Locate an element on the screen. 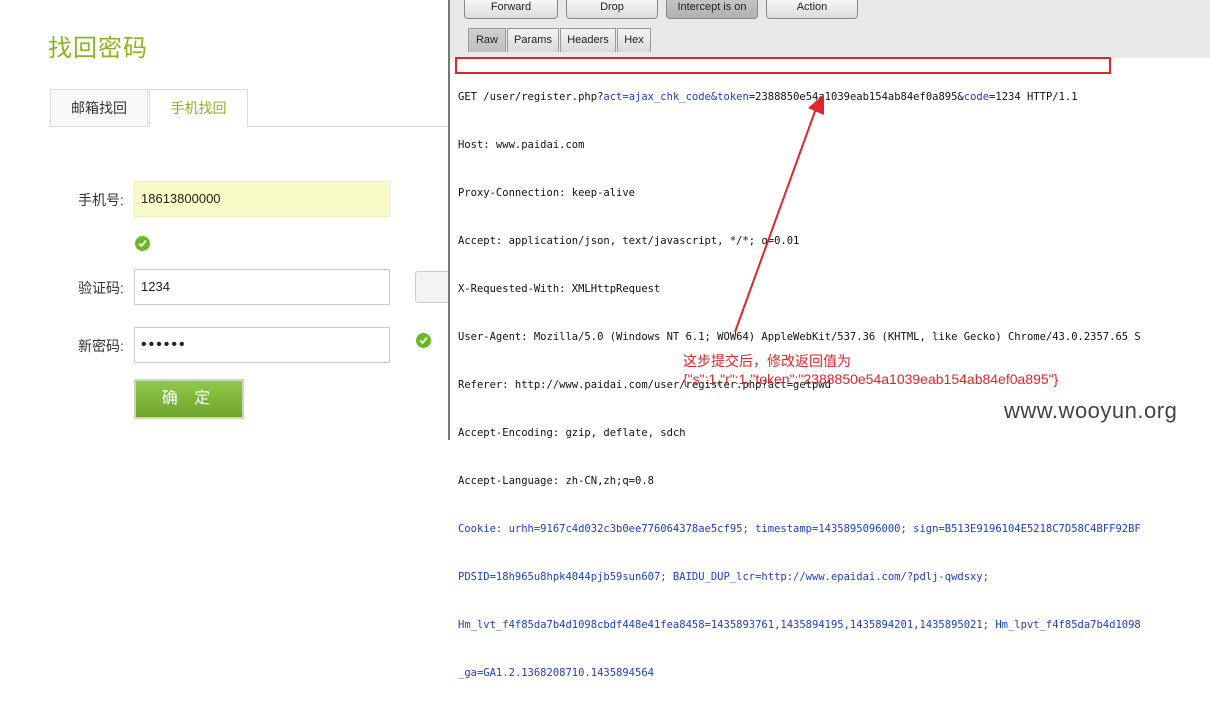 This screenshot has width=1210, height=713. header-accept-language: Accept-Language: zh-CN,zh;q=0.8 is located at coordinates (556, 481).